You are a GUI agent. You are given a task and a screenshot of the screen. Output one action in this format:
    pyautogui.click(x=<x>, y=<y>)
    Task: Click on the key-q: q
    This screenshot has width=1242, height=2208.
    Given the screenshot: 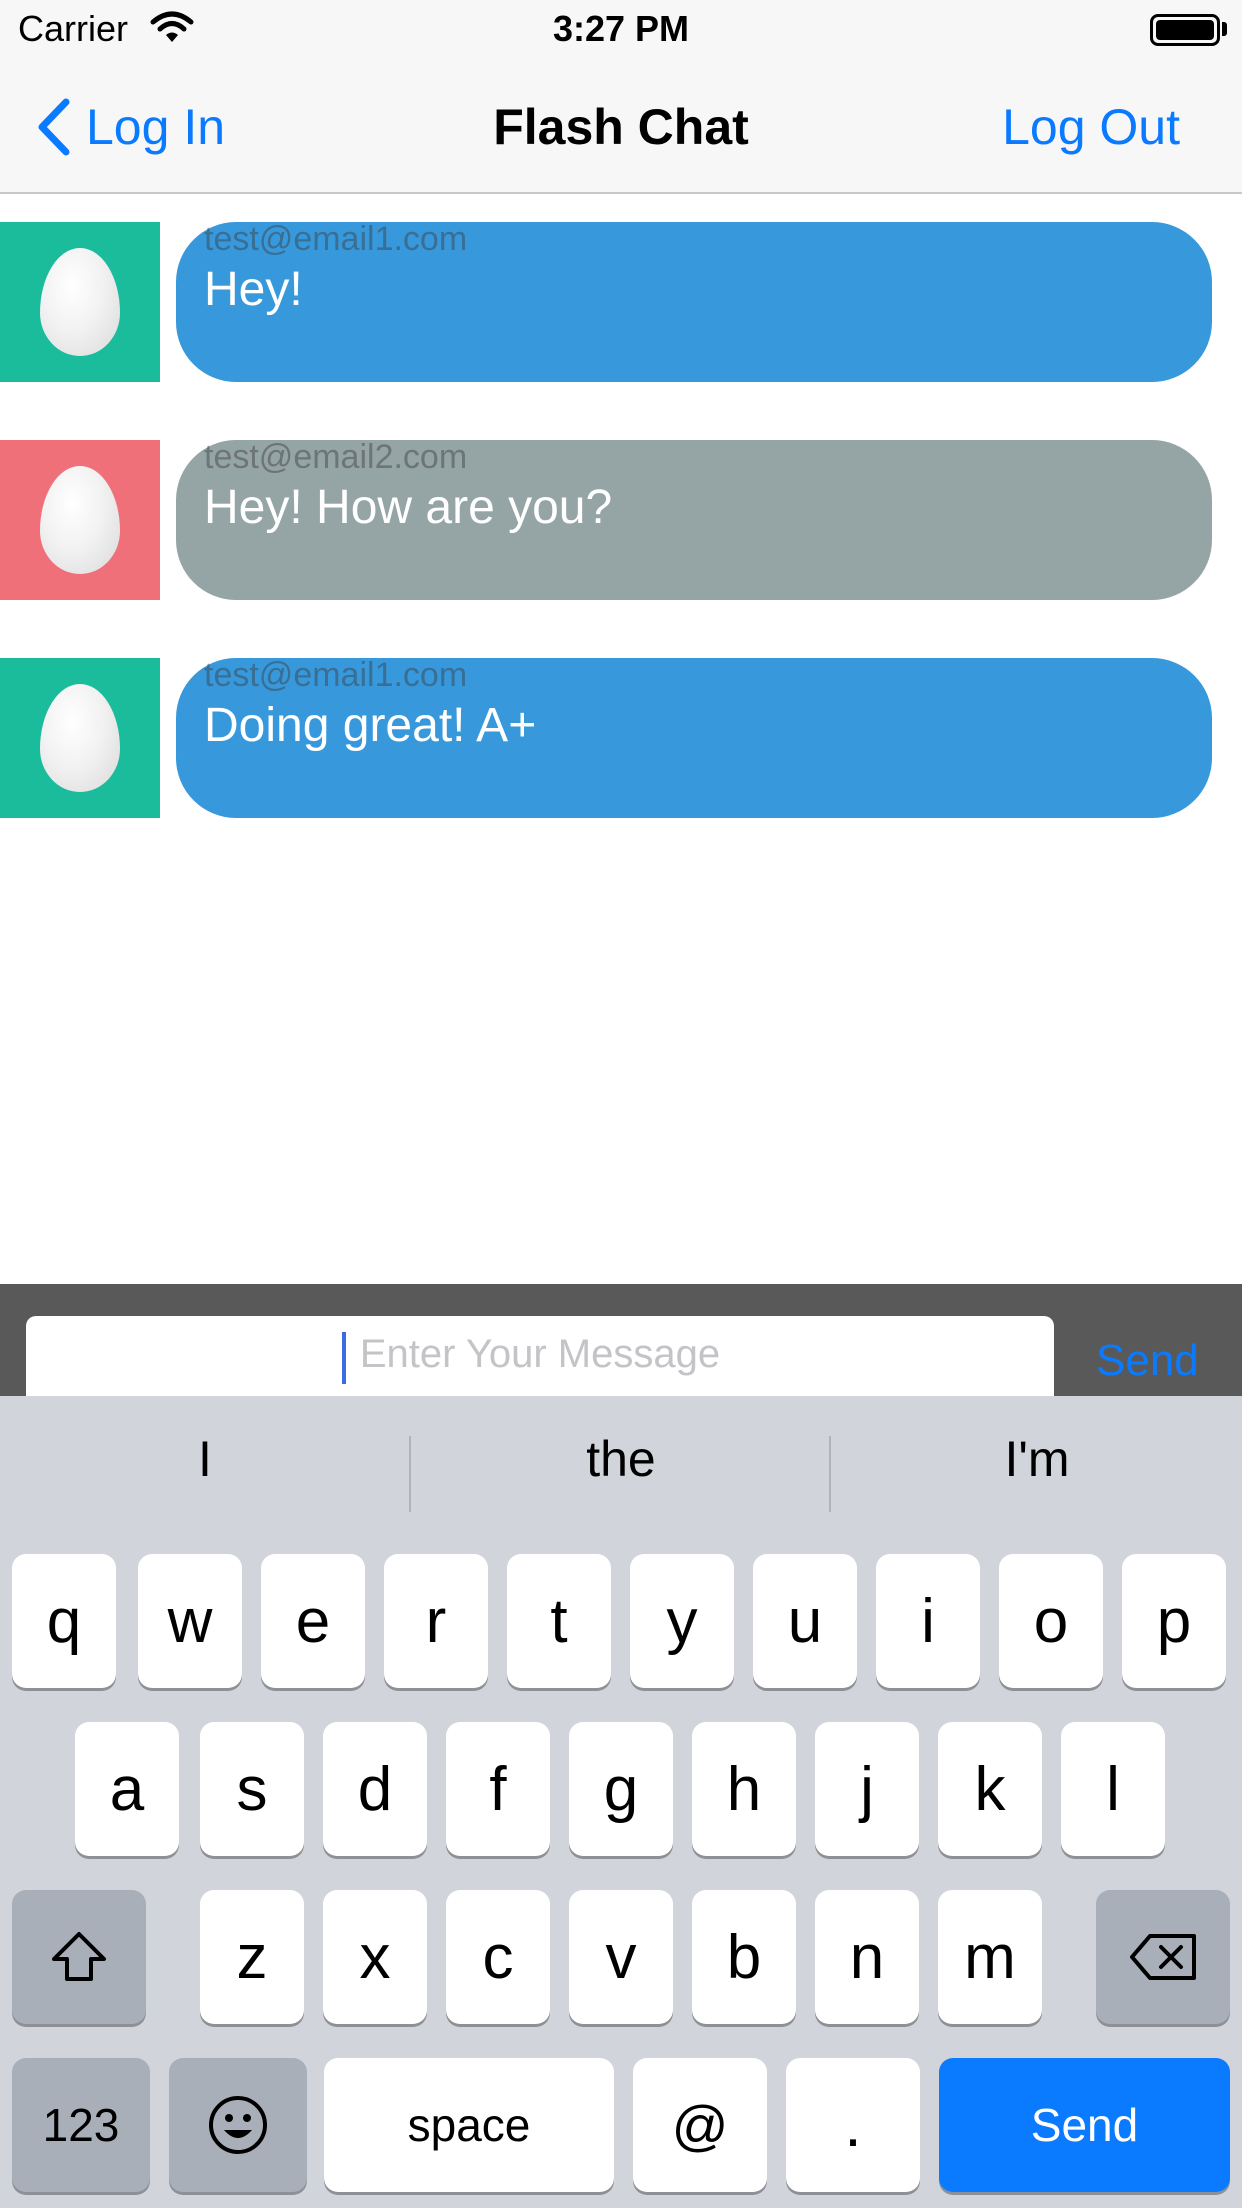 What is the action you would take?
    pyautogui.click(x=64, y=1621)
    